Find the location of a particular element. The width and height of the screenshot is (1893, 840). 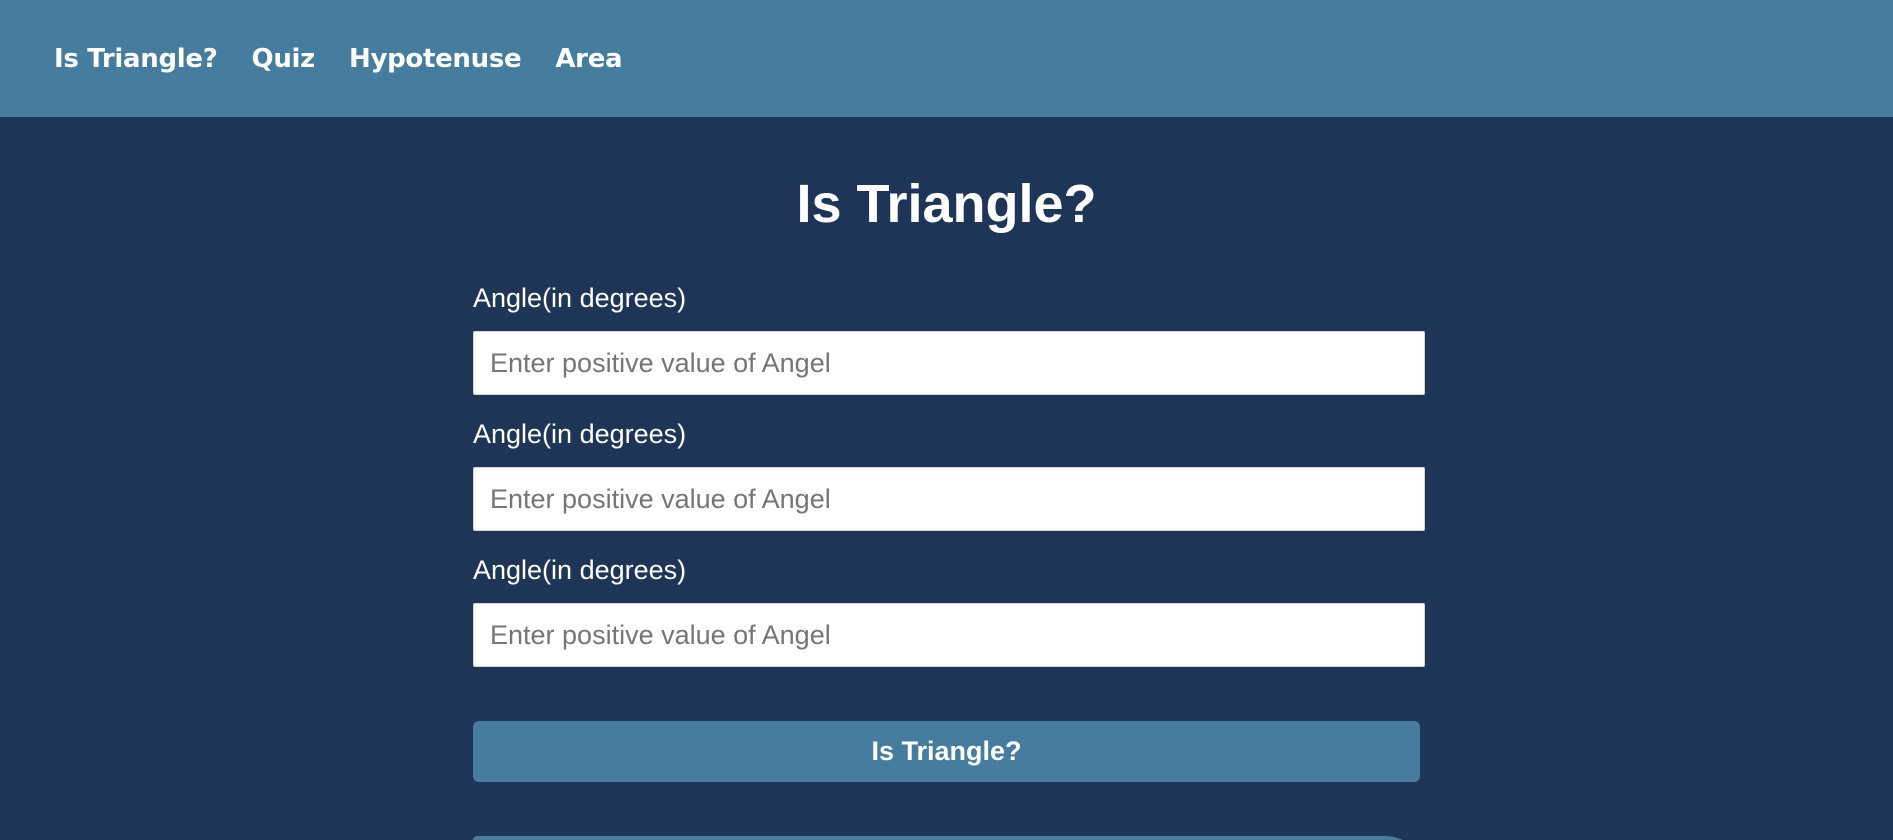

angle-1-label: Angle(in degrees) is located at coordinates (580, 298).